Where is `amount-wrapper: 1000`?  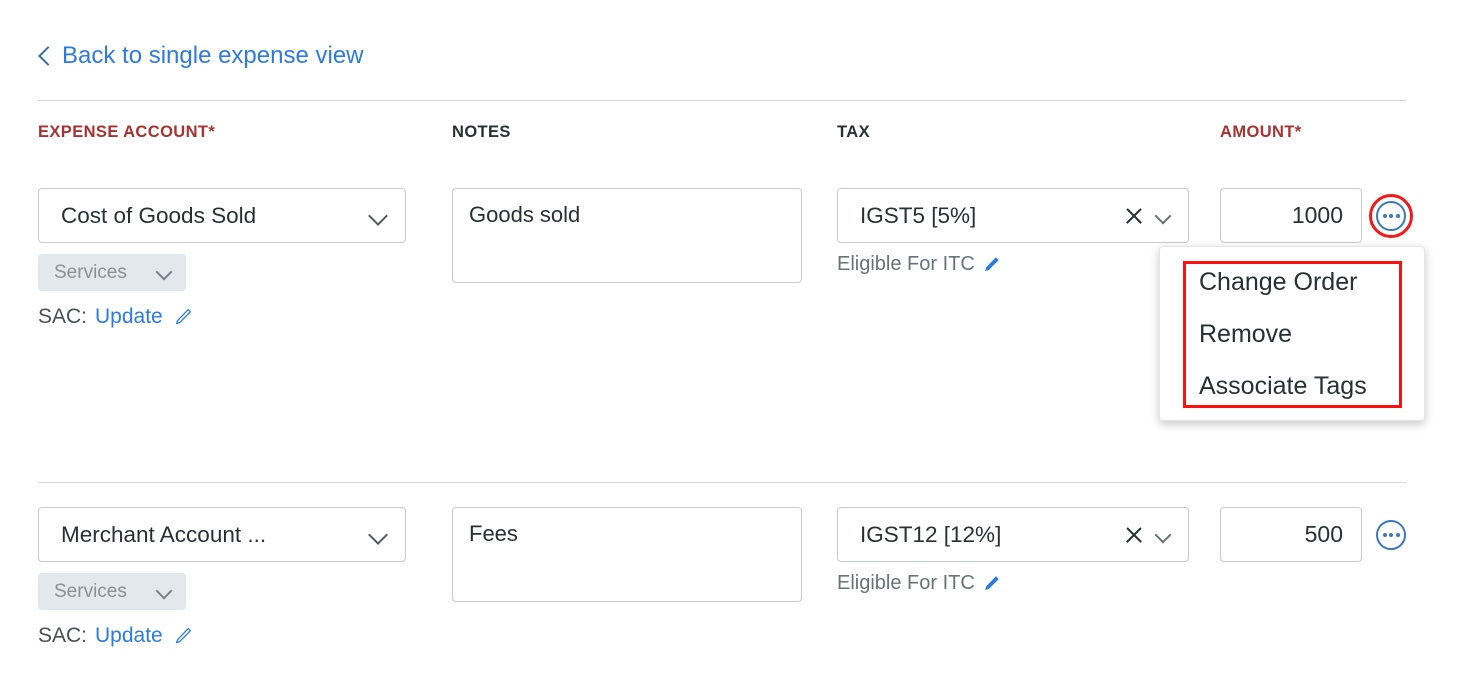
amount-wrapper: 1000 is located at coordinates (1316, 215).